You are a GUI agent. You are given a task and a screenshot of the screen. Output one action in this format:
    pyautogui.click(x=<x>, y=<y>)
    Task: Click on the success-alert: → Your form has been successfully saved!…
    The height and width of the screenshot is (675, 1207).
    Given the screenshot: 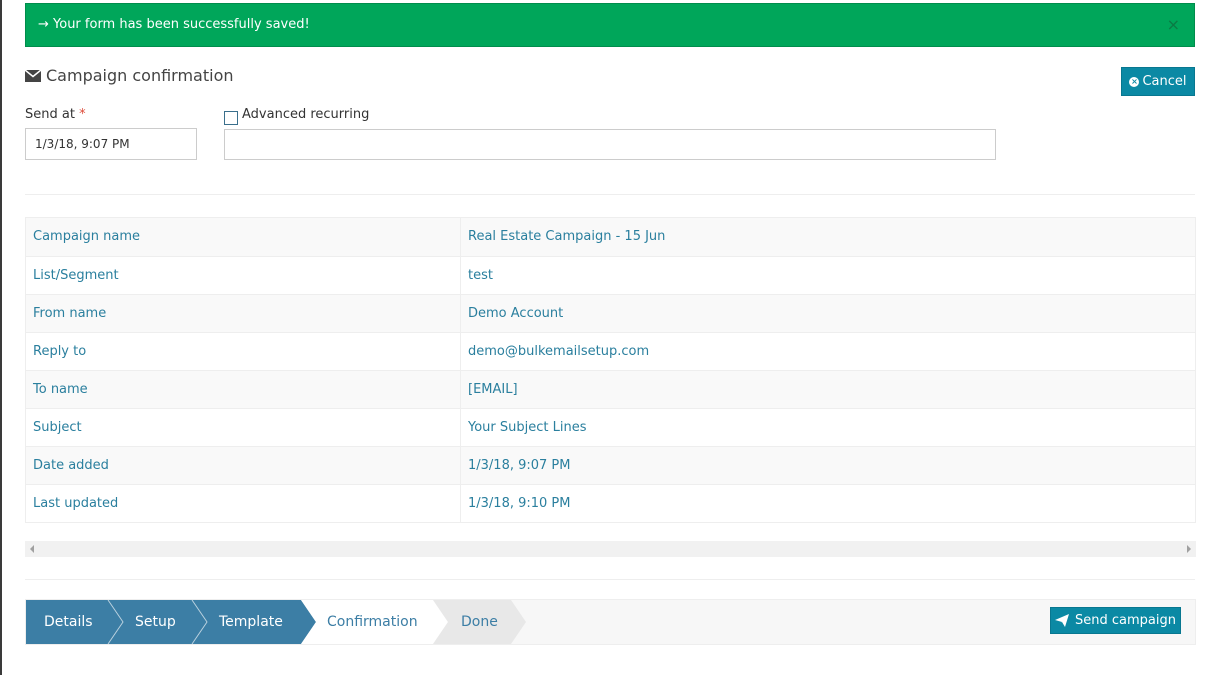 What is the action you would take?
    pyautogui.click(x=610, y=25)
    